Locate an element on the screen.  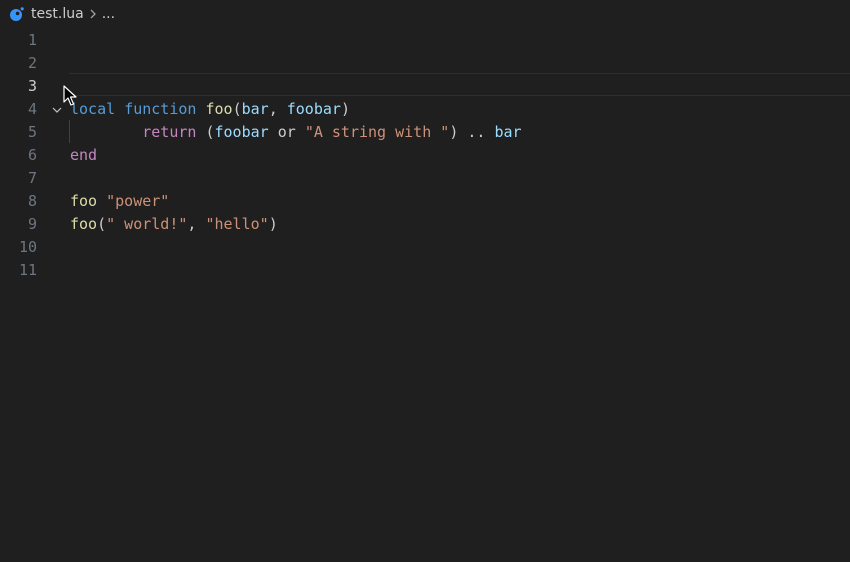
breadcrumb-file: test.lua is located at coordinates (57, 14).